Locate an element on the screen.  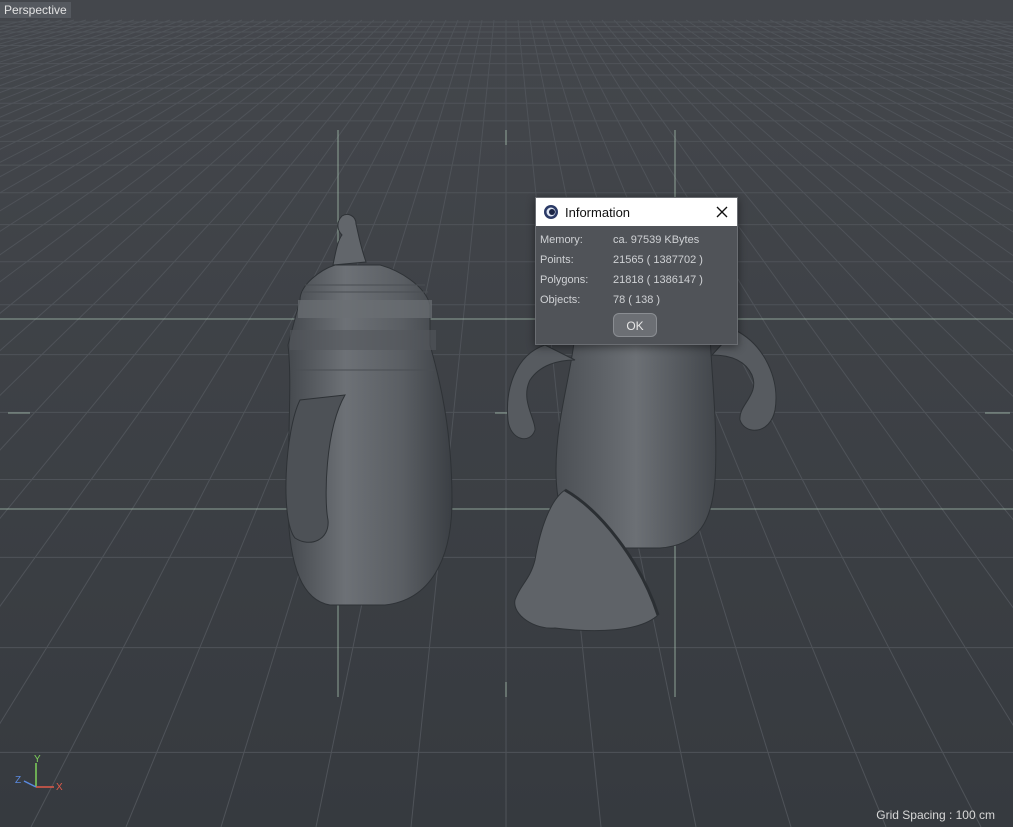
axis-z-label: Z is located at coordinates (18, 780).